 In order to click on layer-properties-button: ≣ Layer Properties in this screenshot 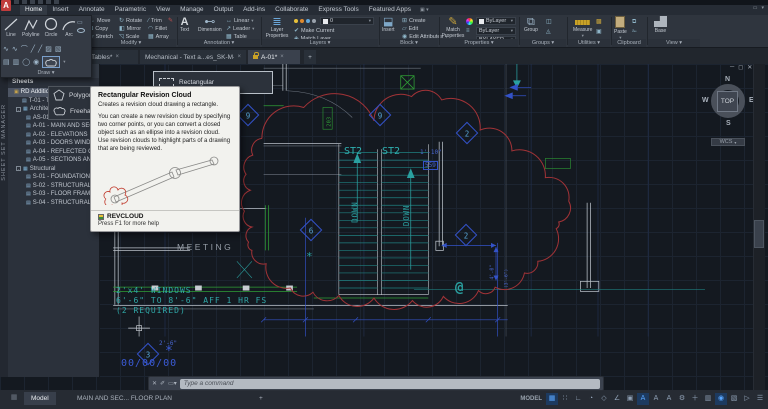, I will do `click(277, 27)`.